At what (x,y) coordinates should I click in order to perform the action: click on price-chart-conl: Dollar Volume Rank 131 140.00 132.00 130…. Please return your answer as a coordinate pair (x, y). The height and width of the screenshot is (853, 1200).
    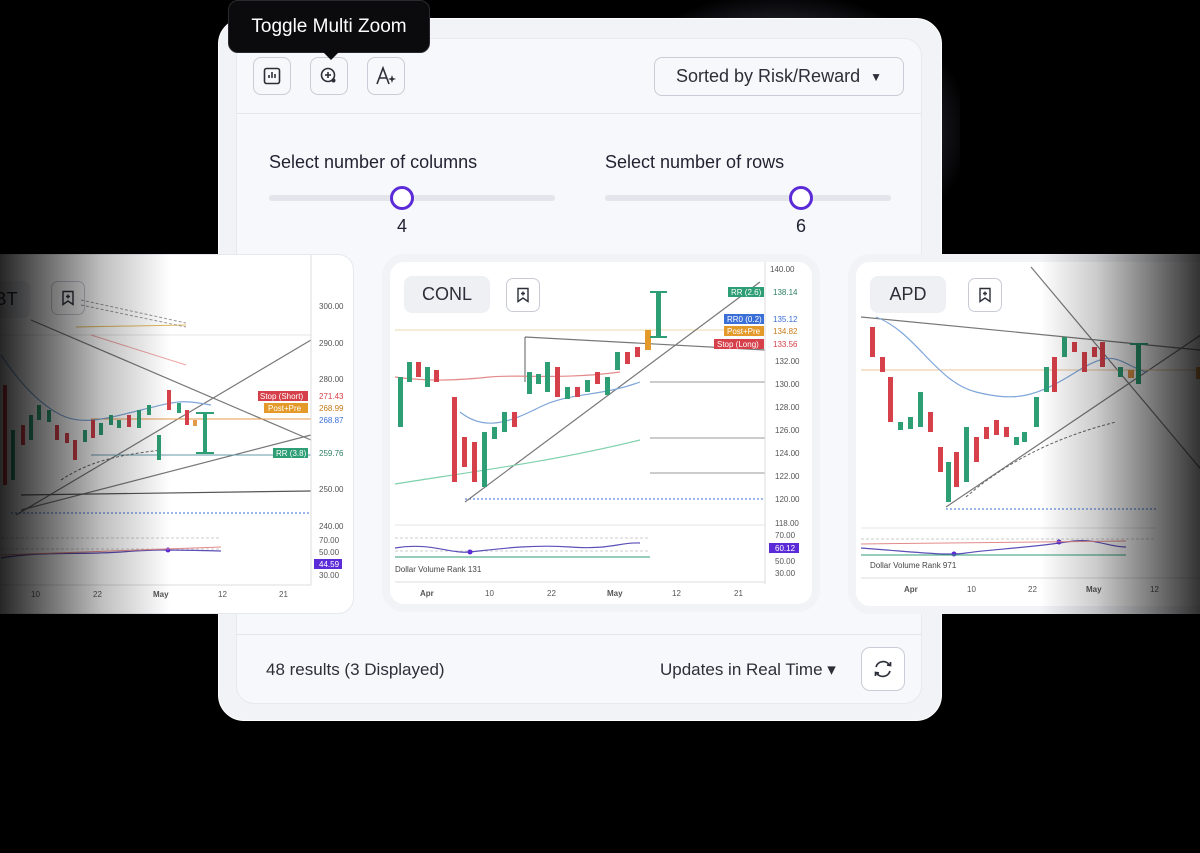
    Looking at the image, I should click on (601, 433).